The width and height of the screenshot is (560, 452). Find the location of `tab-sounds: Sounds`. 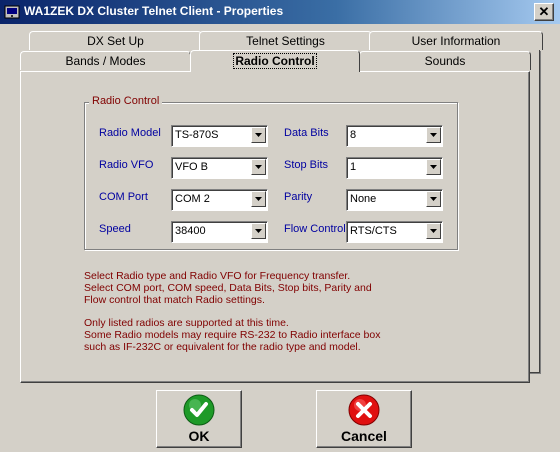

tab-sounds: Sounds is located at coordinates (445, 60).